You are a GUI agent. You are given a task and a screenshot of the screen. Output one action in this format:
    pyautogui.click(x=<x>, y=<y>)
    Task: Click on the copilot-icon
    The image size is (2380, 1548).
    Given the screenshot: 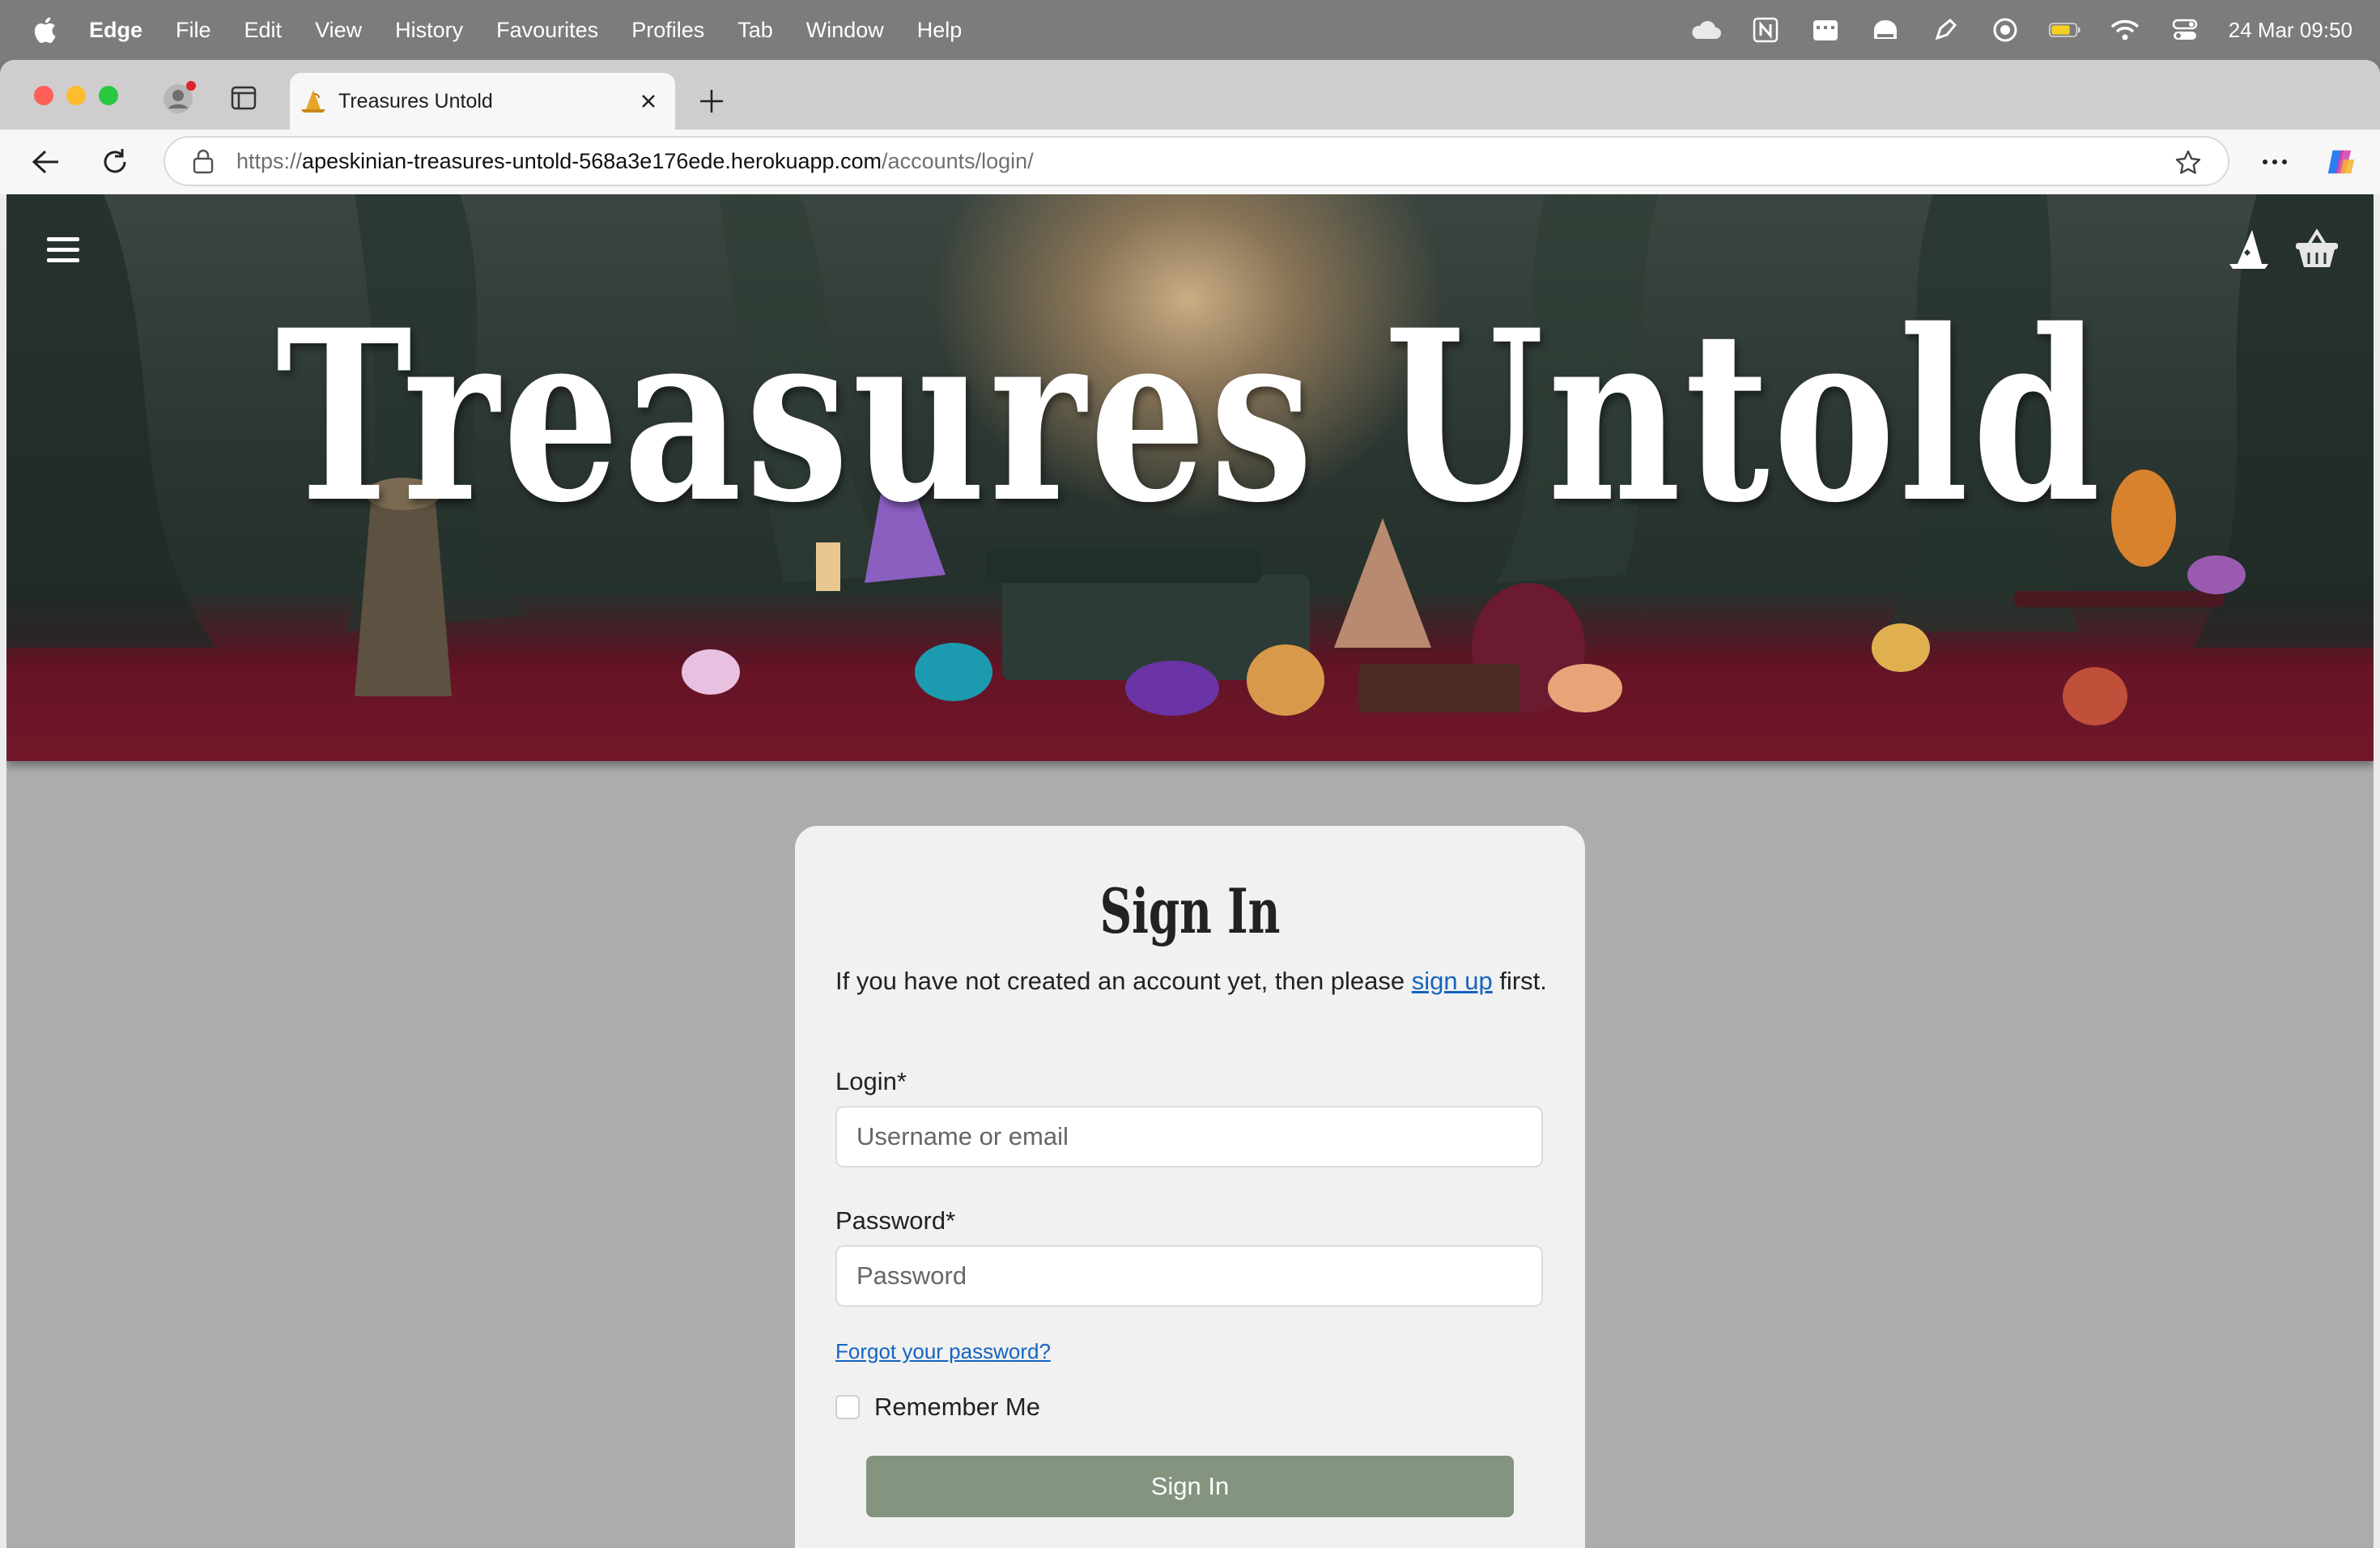 What is the action you would take?
    pyautogui.click(x=2341, y=162)
    